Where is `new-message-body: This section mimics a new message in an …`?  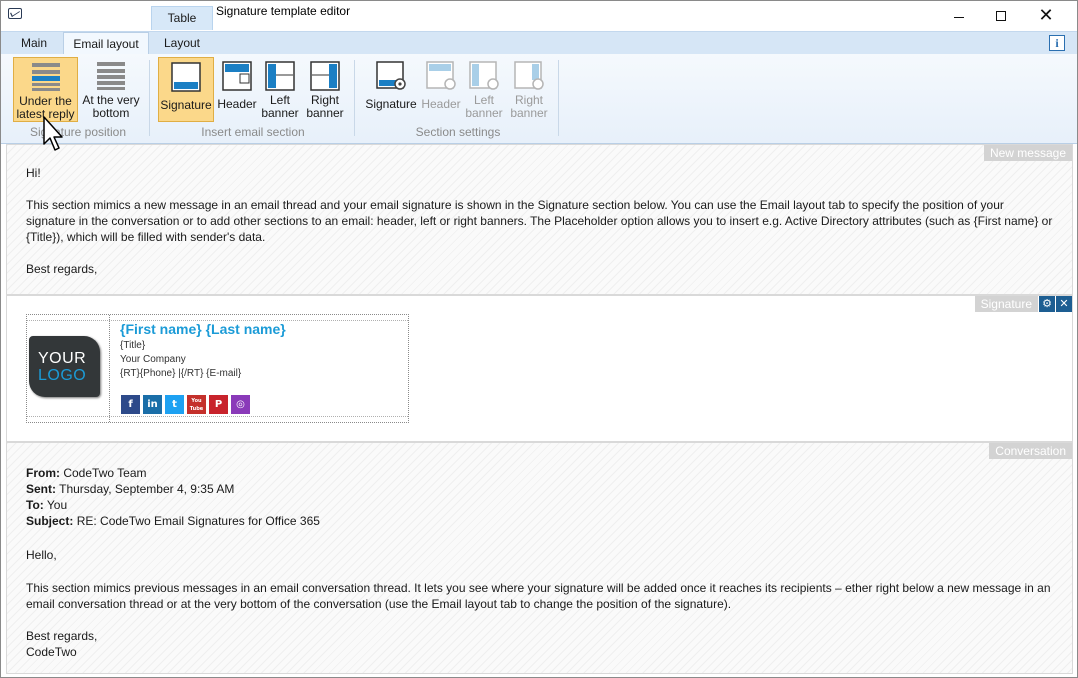 new-message-body: This section mimics a new message in an … is located at coordinates (539, 221).